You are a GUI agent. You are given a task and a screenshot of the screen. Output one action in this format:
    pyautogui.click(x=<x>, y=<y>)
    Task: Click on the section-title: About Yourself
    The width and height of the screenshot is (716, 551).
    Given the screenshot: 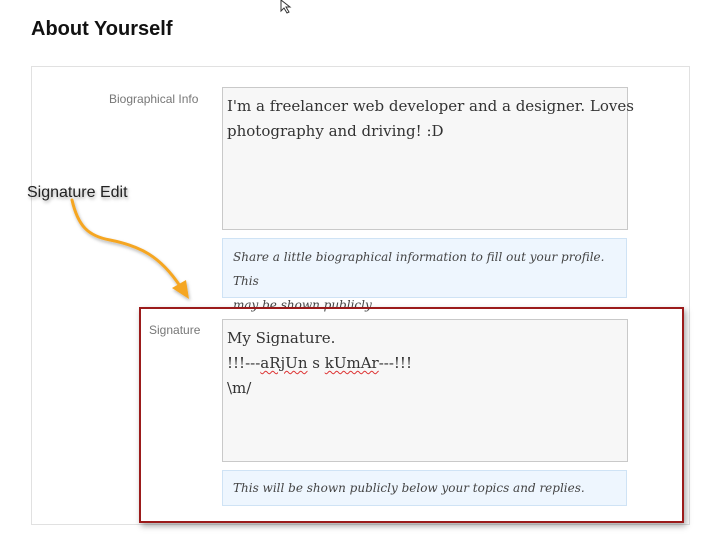 What is the action you would take?
    pyautogui.click(x=102, y=29)
    